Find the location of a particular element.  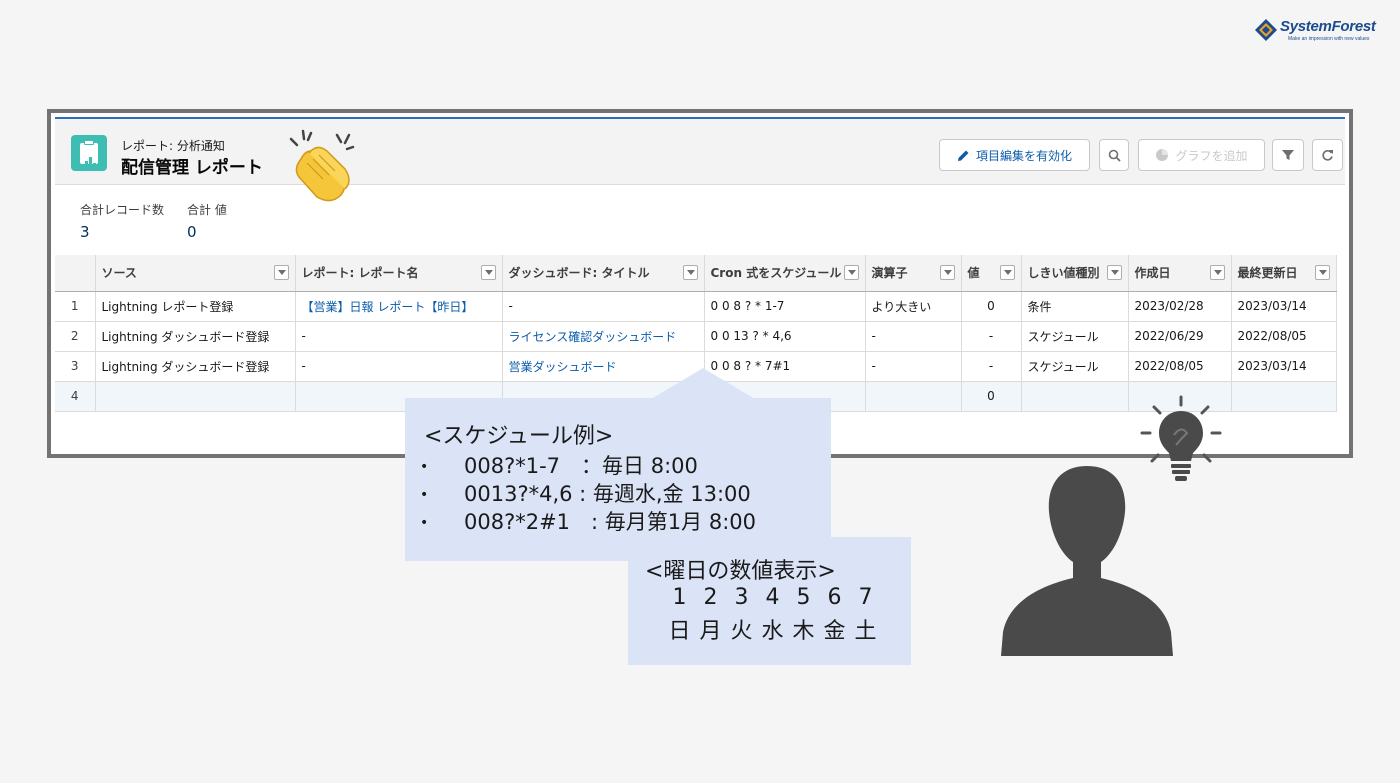

search-button is located at coordinates (1114, 155).